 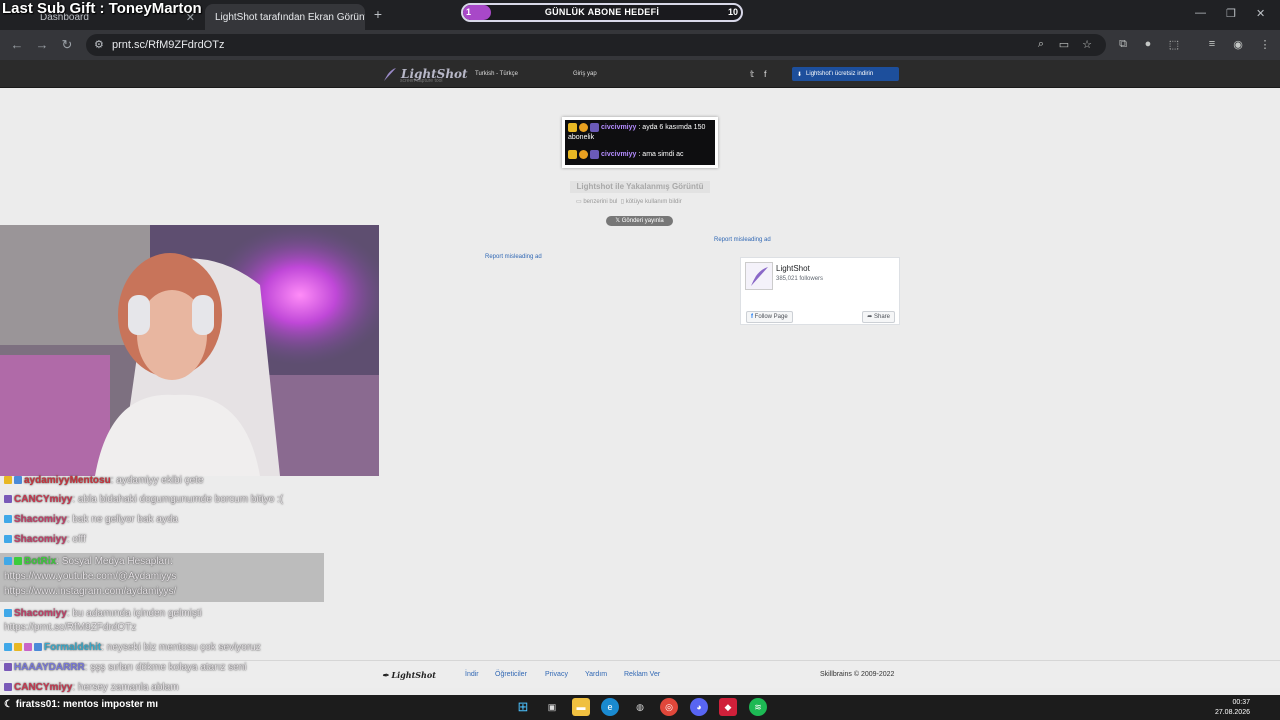 I want to click on chat-message: aydamiyyMentosu: aydamiyy ekibi çete, so click(x=104, y=480).